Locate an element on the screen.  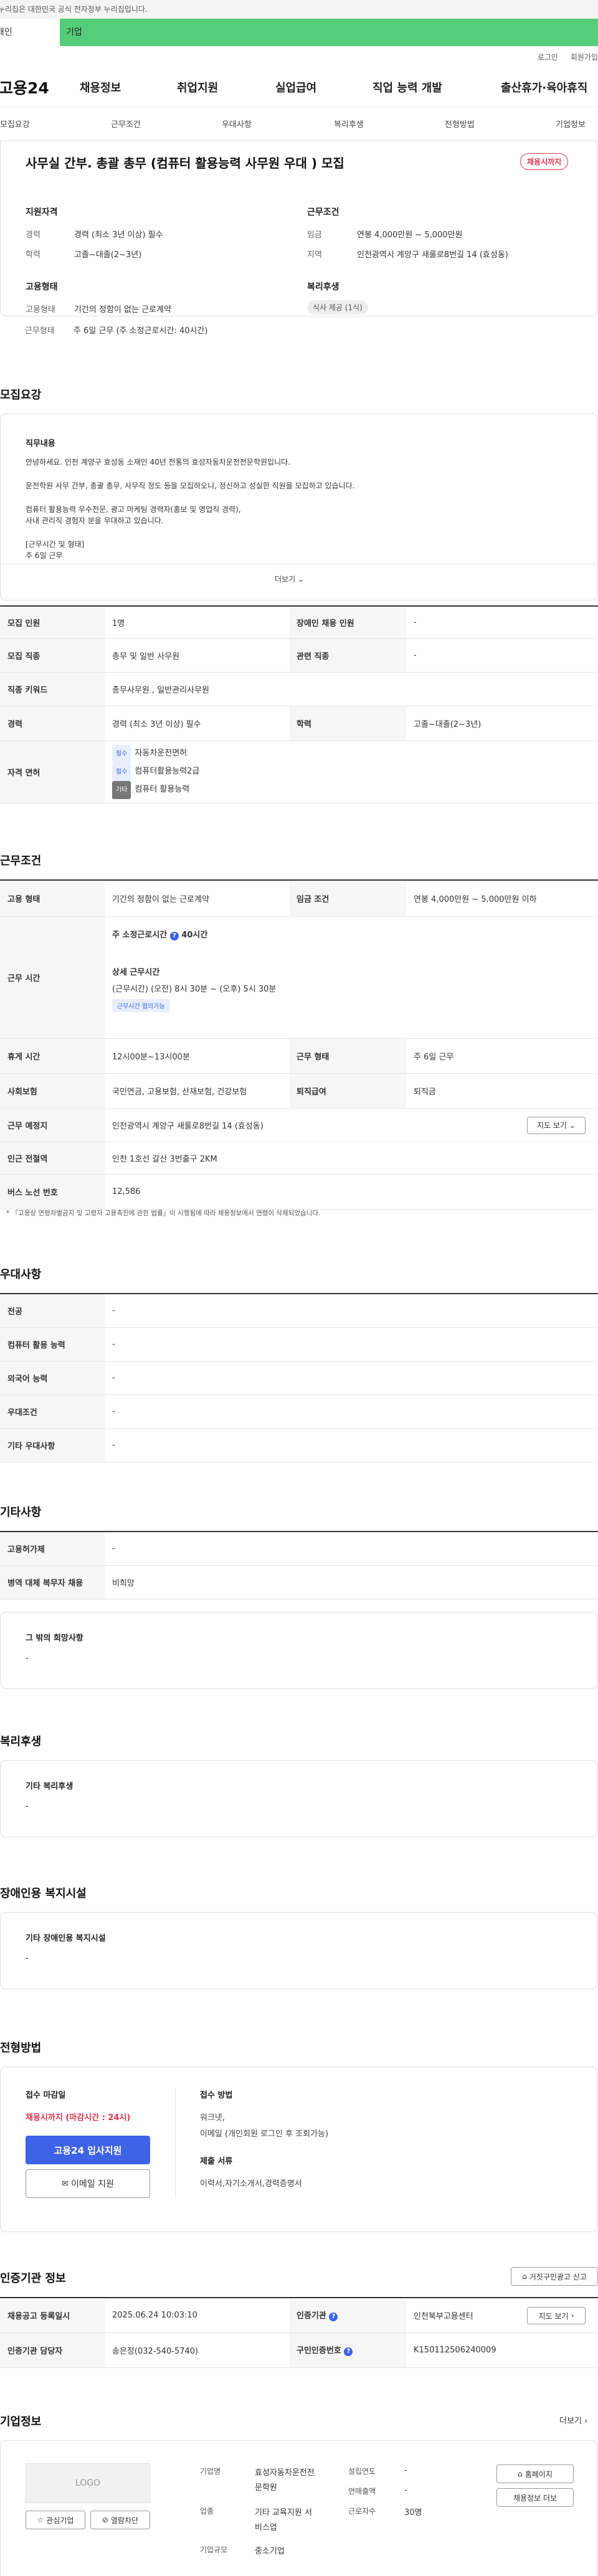
cell-value: 총무사무원 , 일반관리사무원 is located at coordinates (352, 689).